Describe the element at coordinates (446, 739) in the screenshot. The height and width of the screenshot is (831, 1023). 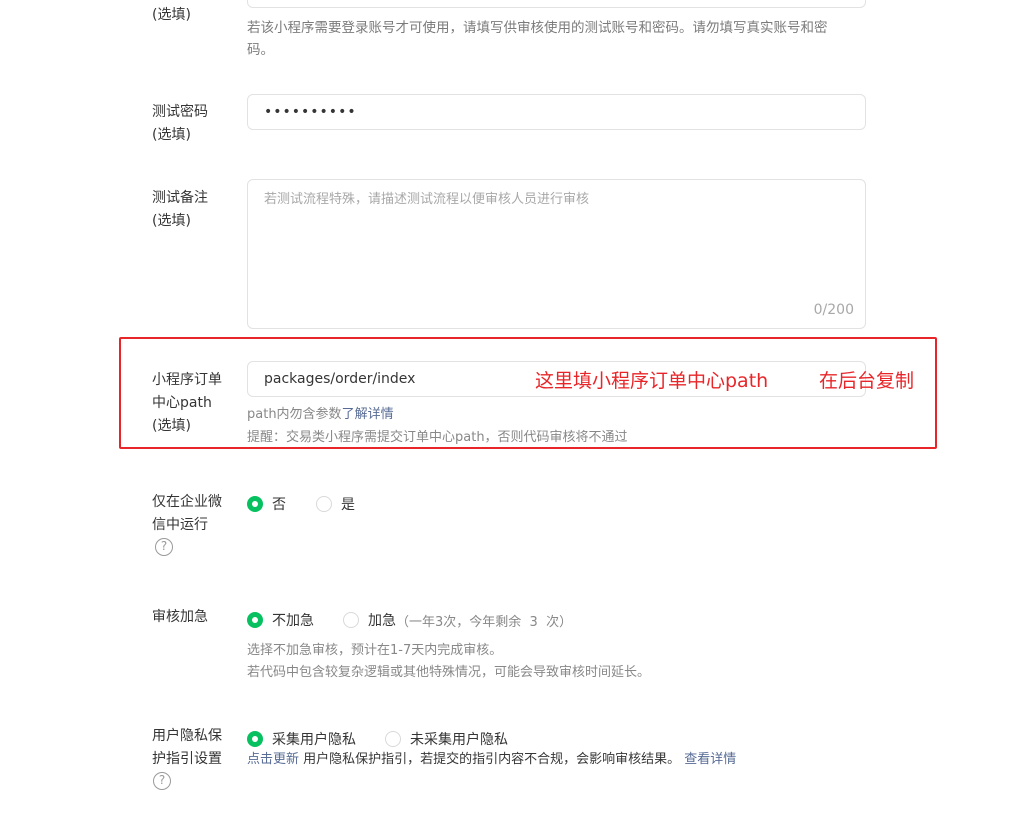
I see `privacy-option-not-collect: 未采集用户隐私` at that location.